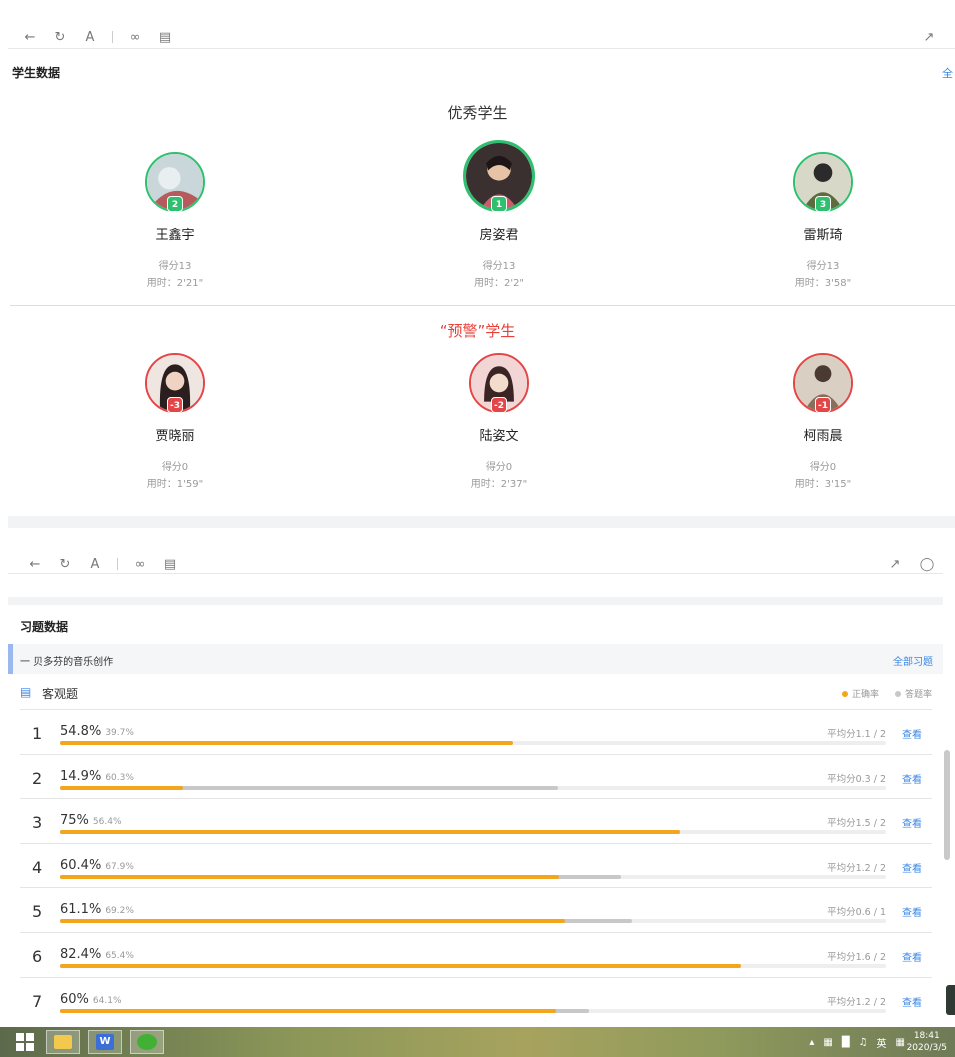  I want to click on wechat-button, so click(147, 1042).